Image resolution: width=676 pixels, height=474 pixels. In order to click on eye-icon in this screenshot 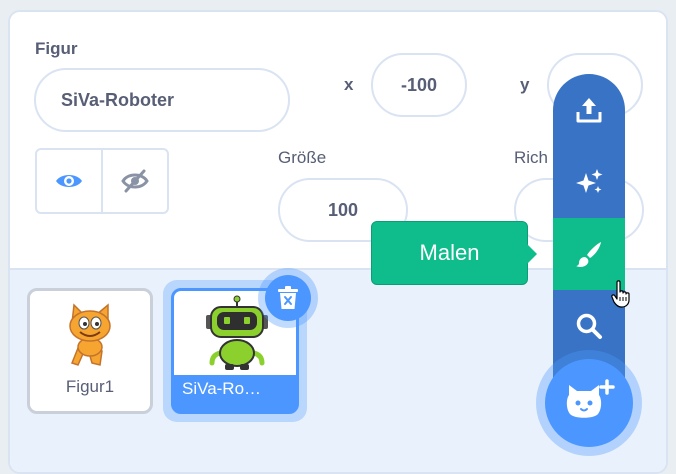, I will do `click(69, 181)`.